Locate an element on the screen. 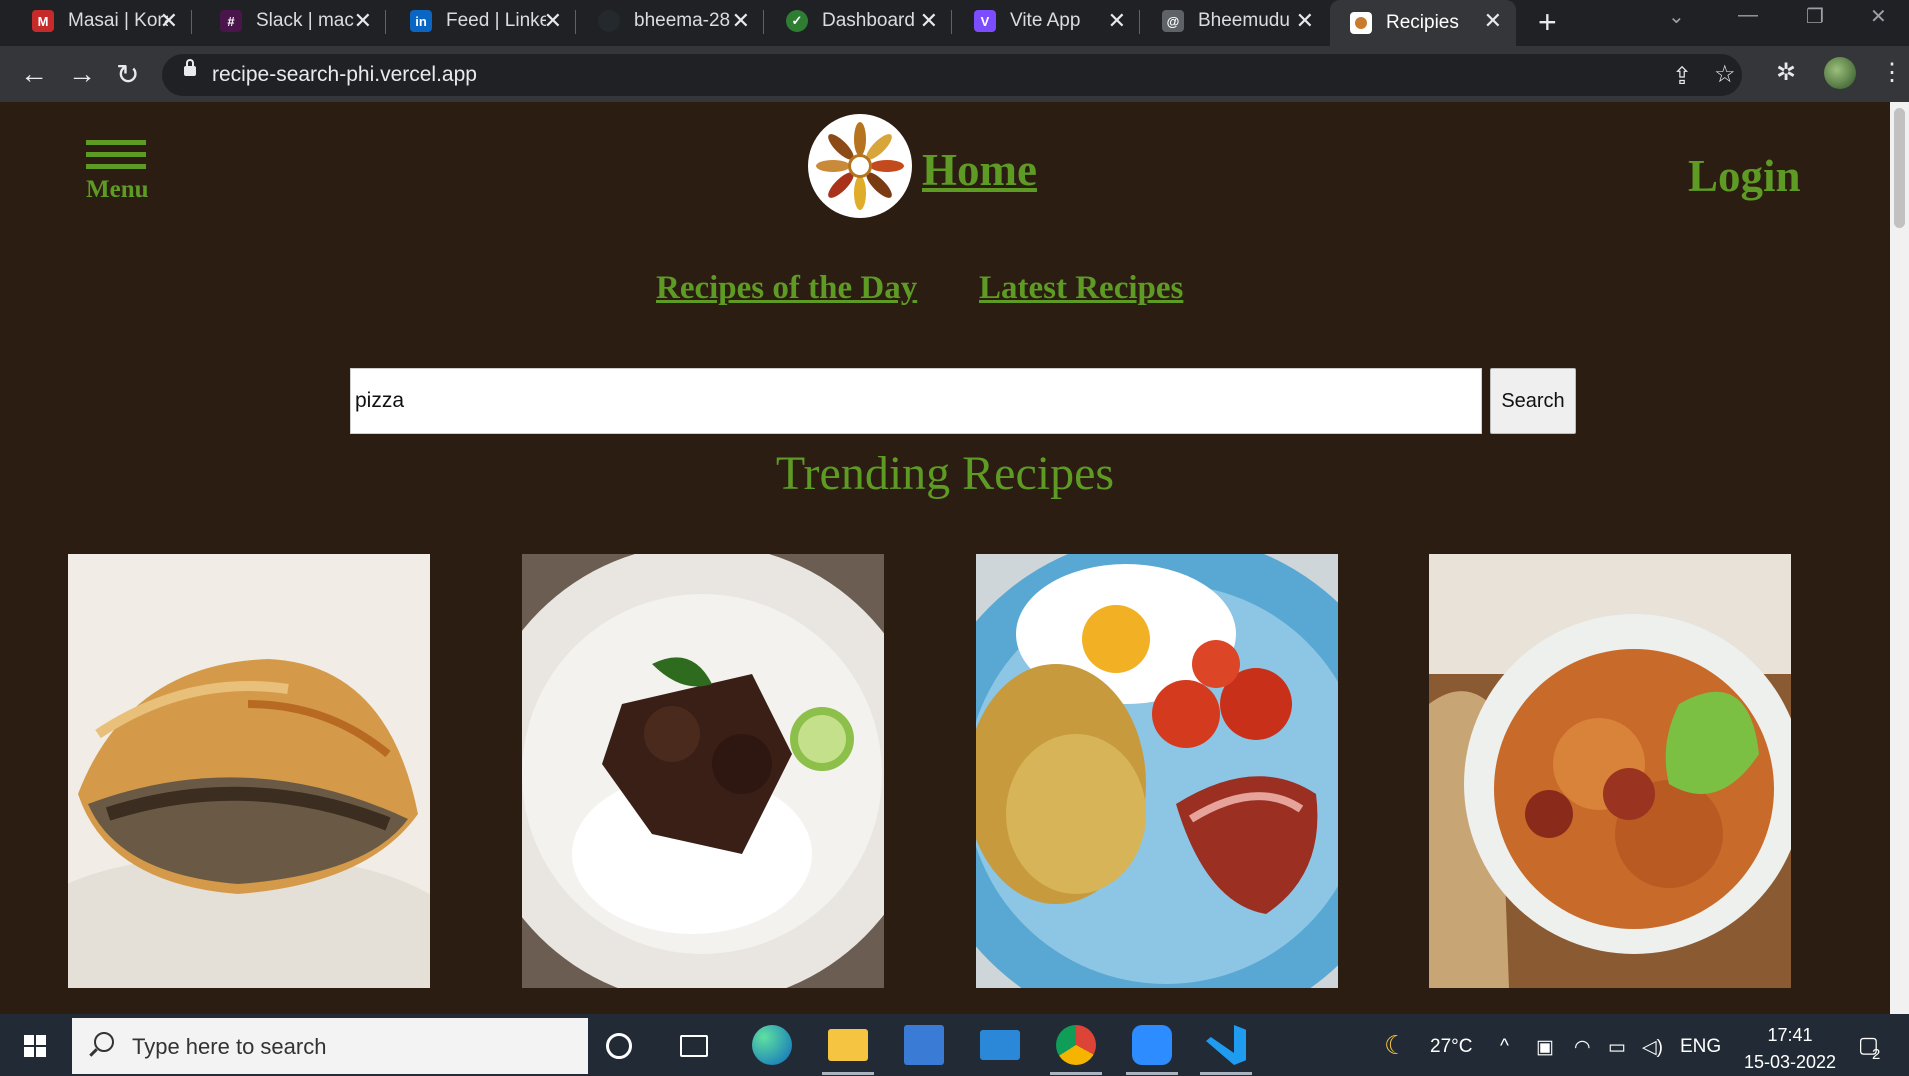  store-icon is located at coordinates (924, 1045).